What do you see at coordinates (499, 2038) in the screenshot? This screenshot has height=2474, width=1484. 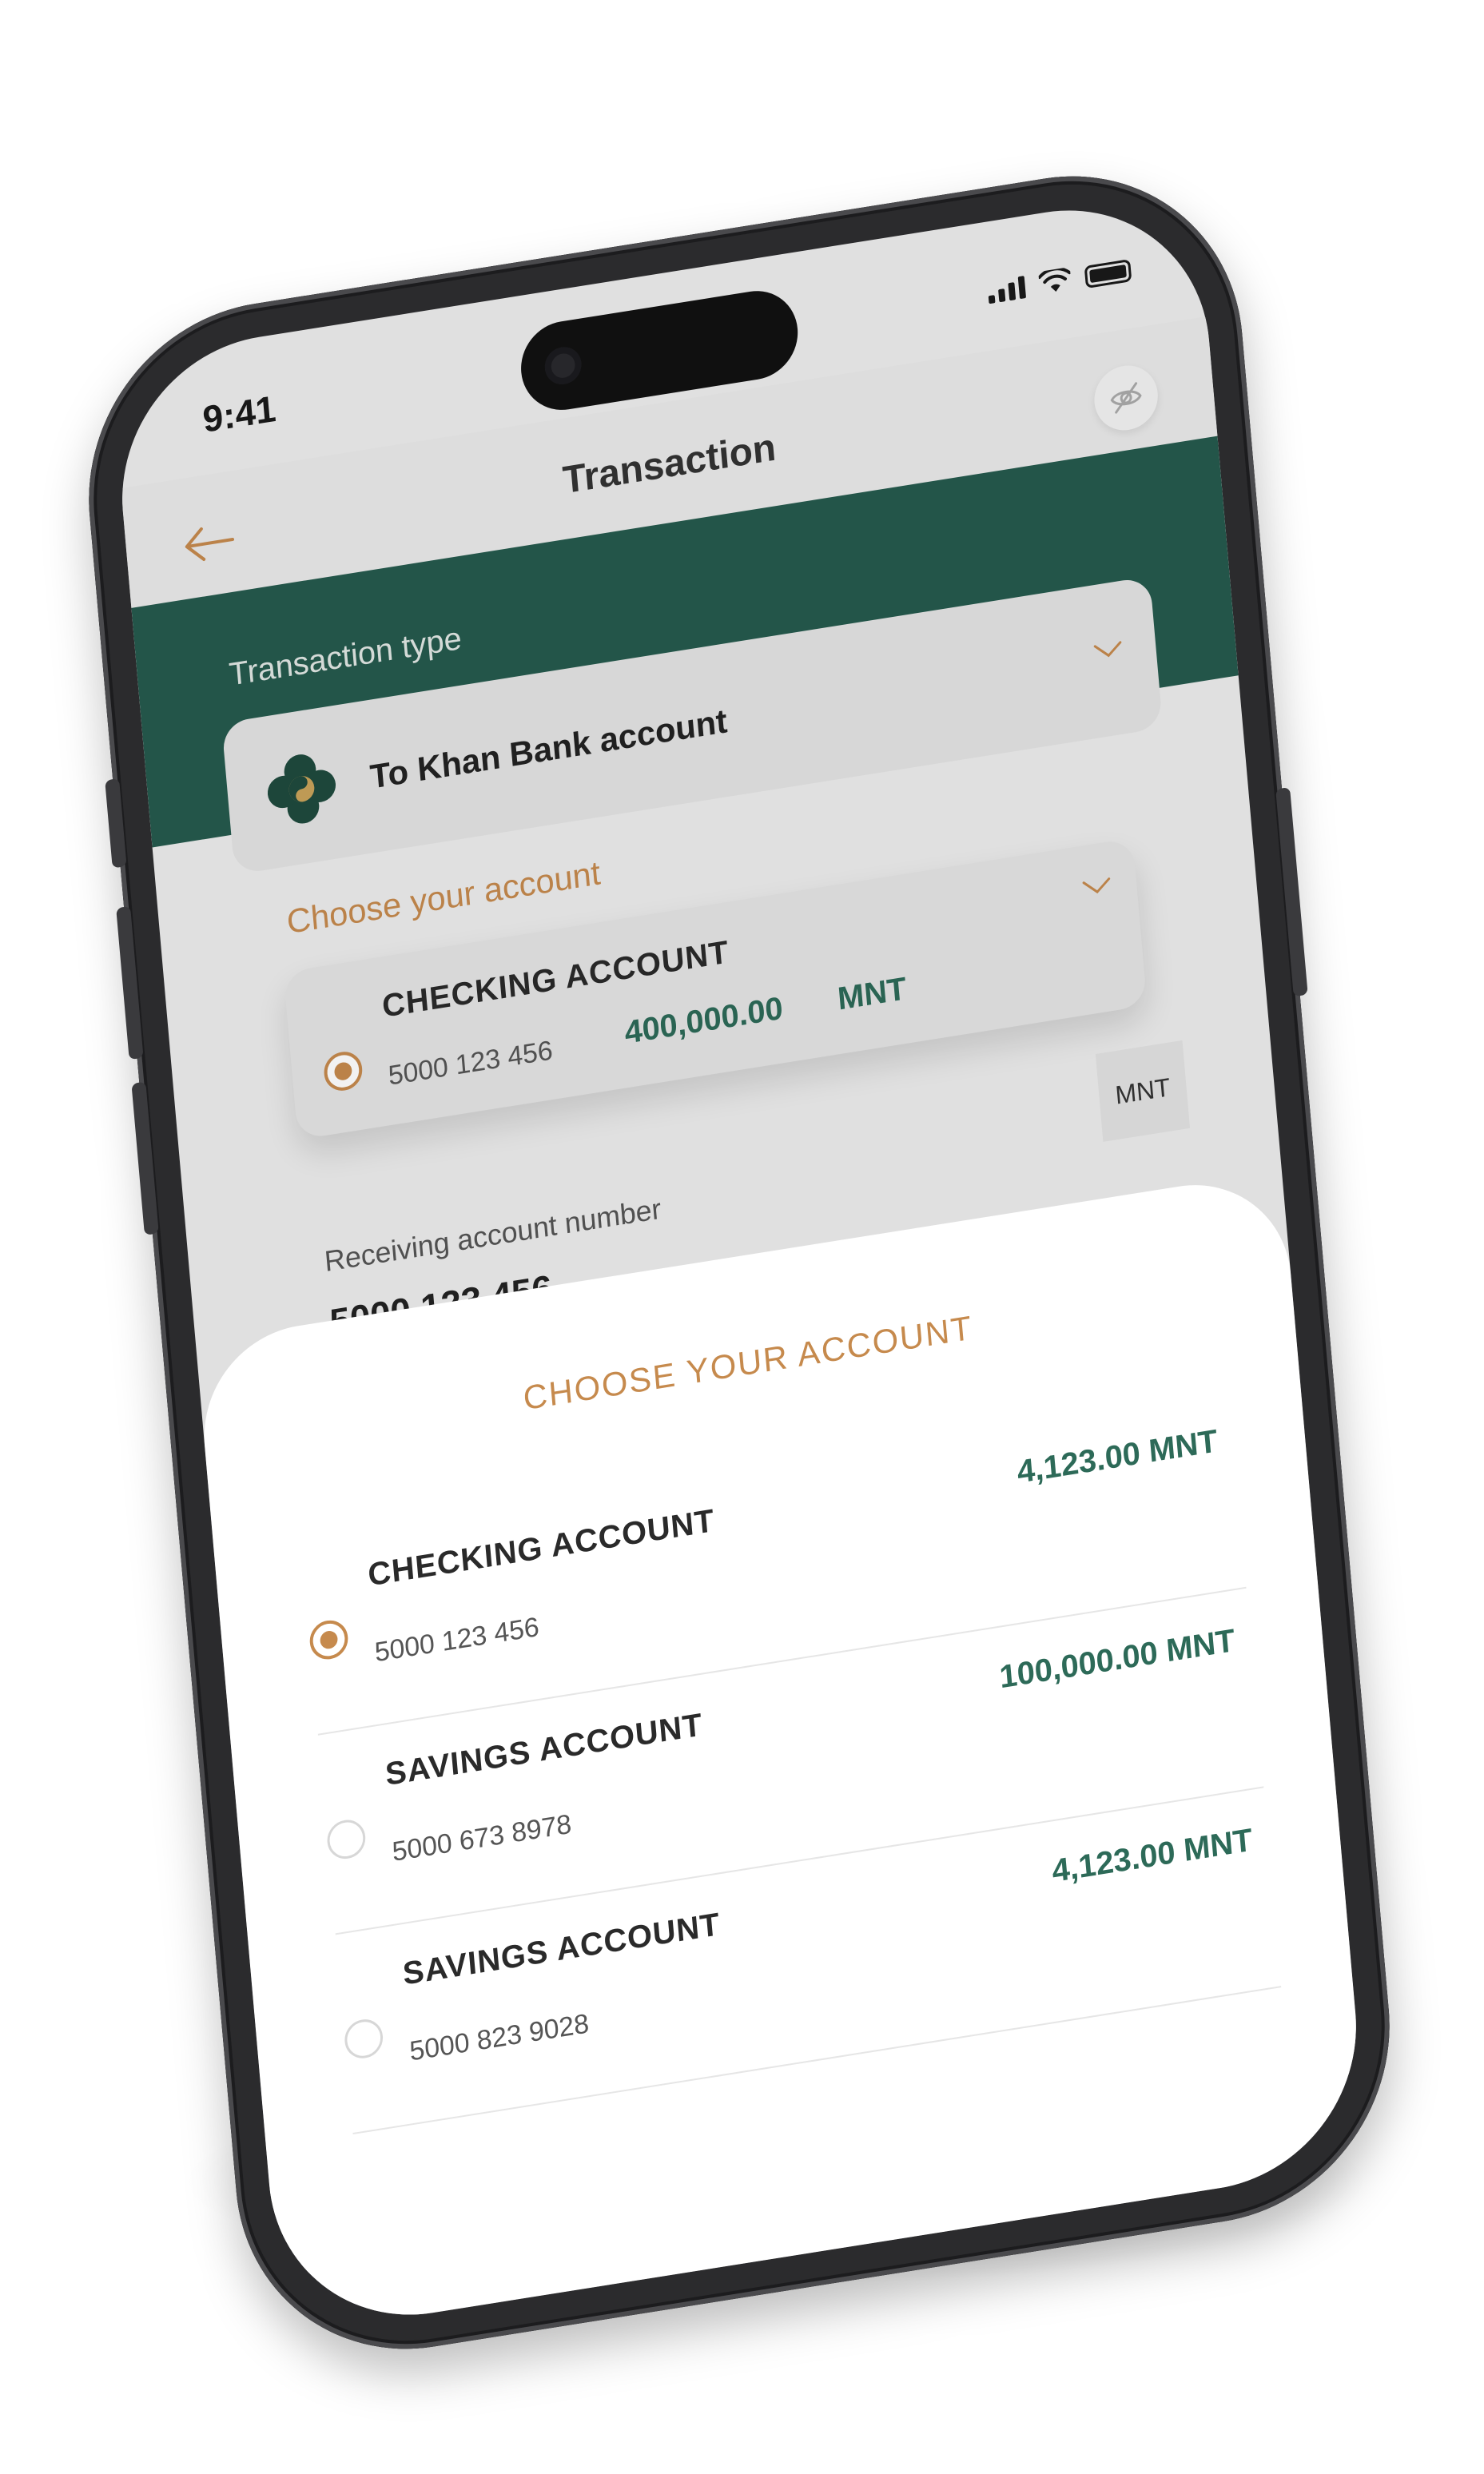 I see `account-number: 5000 823 9028` at bounding box center [499, 2038].